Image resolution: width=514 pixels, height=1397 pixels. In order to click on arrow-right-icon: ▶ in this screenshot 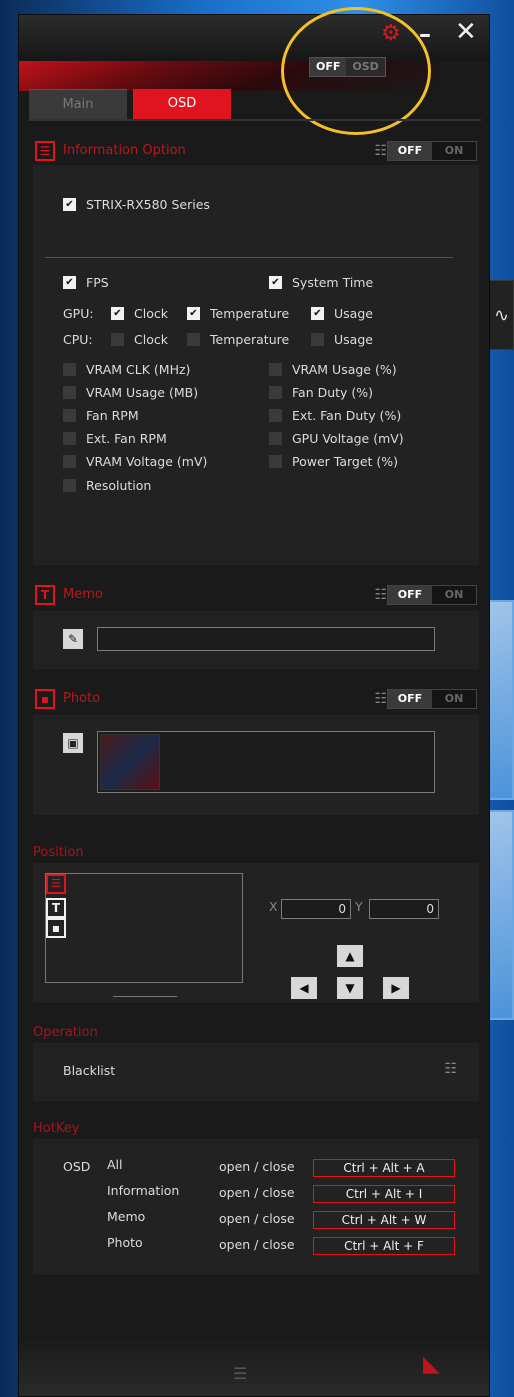, I will do `click(396, 988)`.